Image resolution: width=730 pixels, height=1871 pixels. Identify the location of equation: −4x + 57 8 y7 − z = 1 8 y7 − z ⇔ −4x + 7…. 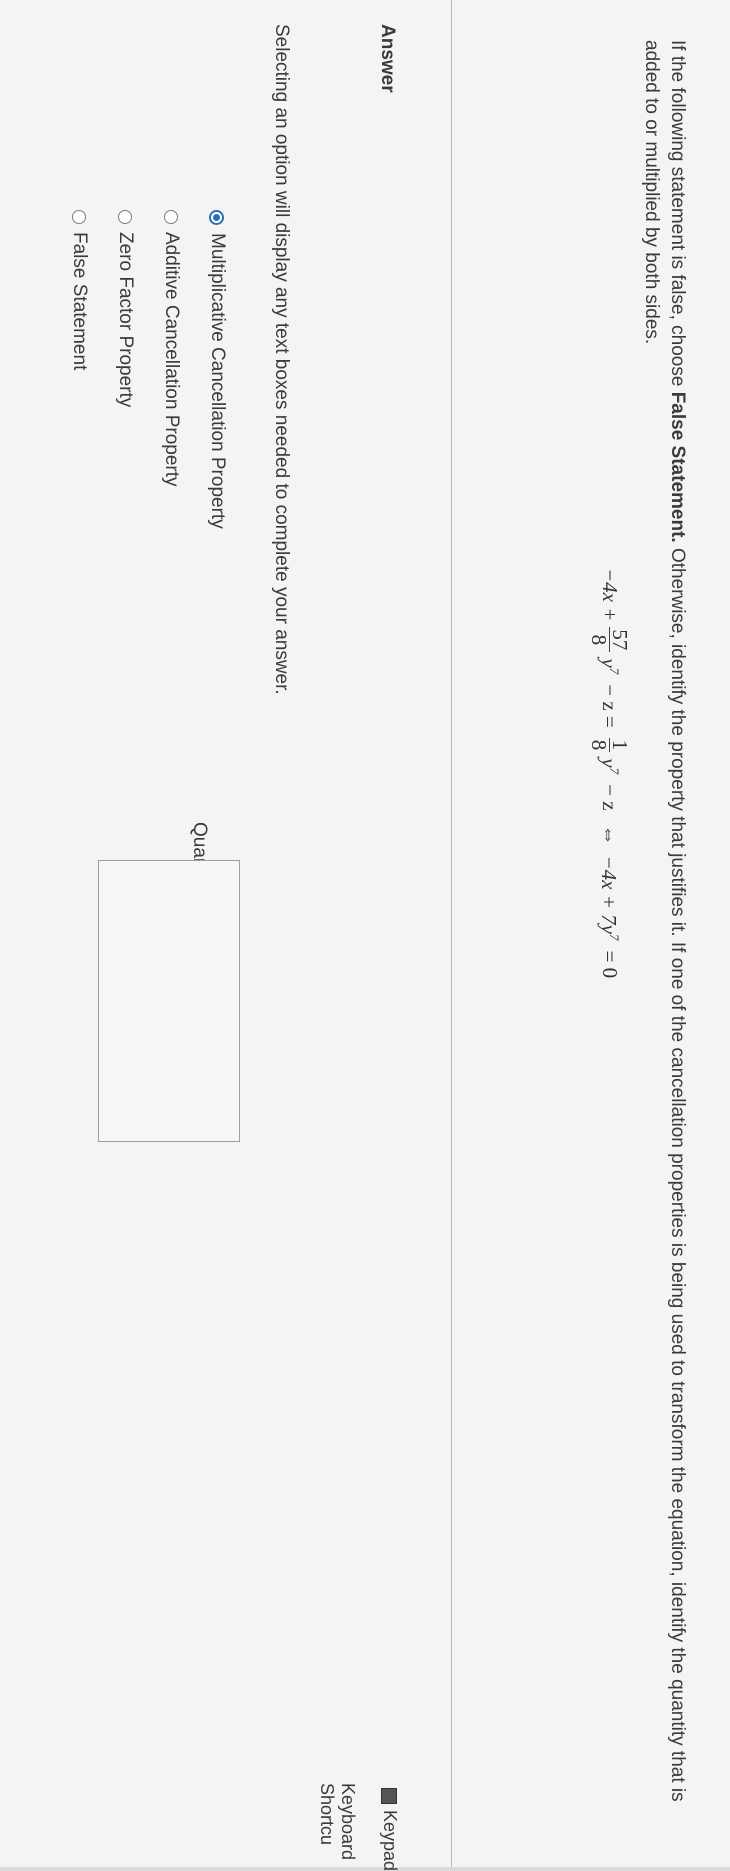
(609, 775).